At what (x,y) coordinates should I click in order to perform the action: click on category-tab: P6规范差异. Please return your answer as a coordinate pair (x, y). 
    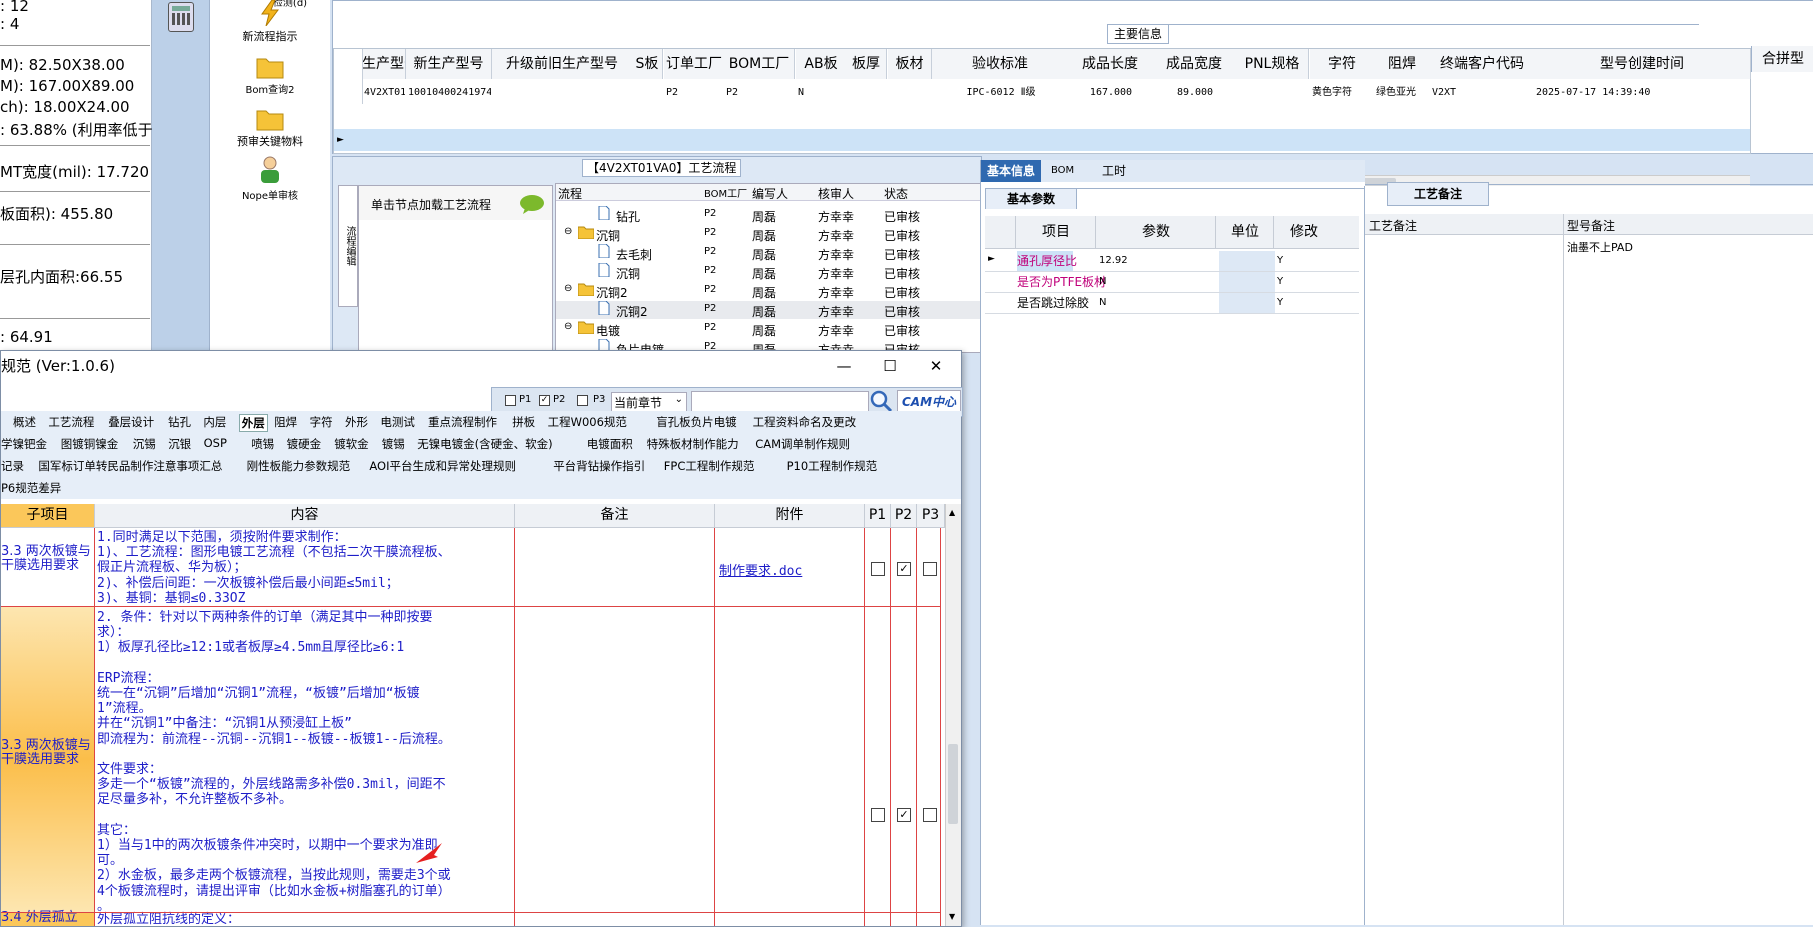
    Looking at the image, I should click on (31, 488).